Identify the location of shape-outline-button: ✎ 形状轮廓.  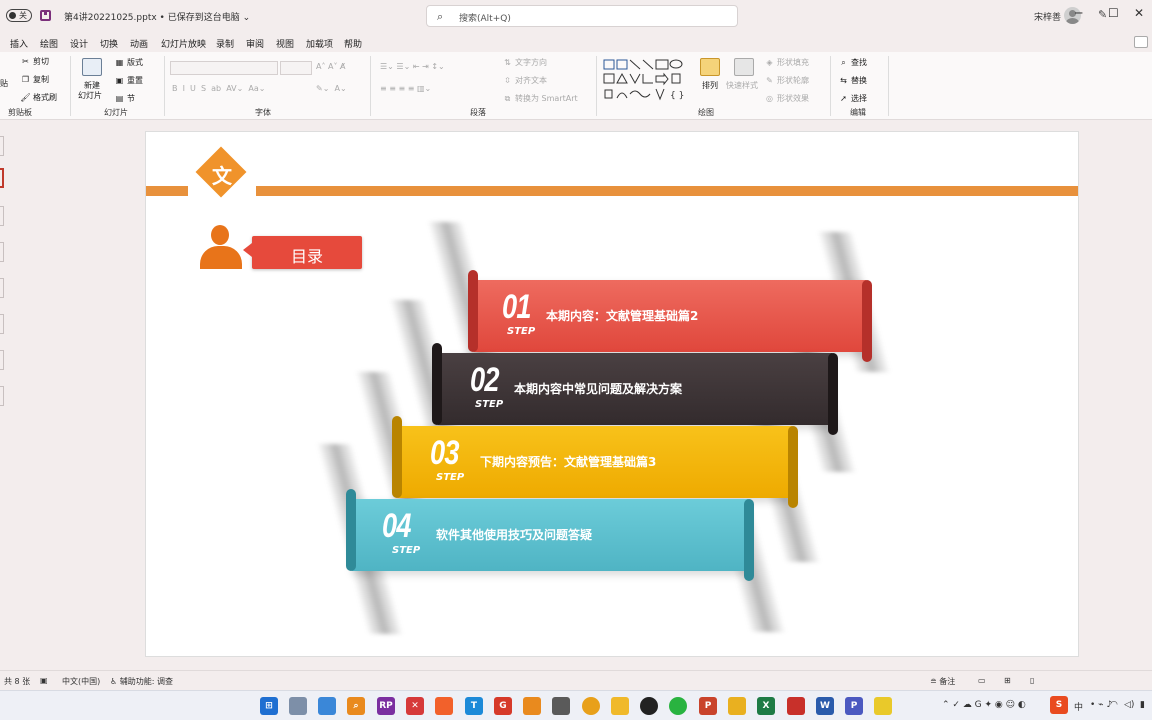
(786, 80).